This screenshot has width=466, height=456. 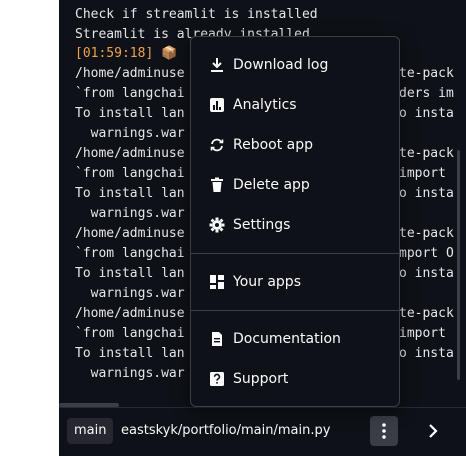 What do you see at coordinates (295, 379) in the screenshot?
I see `menu-item-support: Support` at bounding box center [295, 379].